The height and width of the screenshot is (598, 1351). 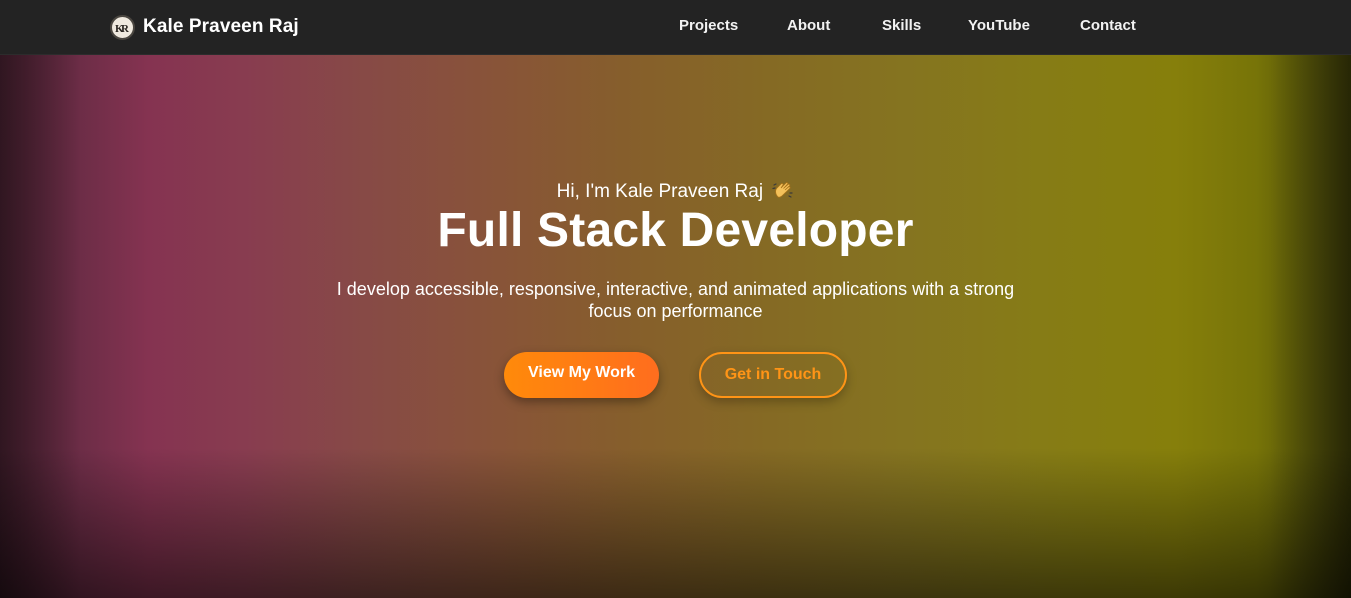 What do you see at coordinates (675, 230) in the screenshot?
I see `hero-headline: Full Stack Developer` at bounding box center [675, 230].